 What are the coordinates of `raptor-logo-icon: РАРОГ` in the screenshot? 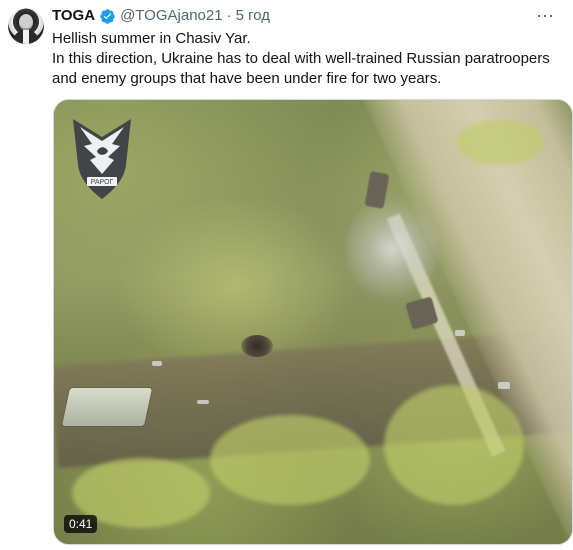 It's located at (102, 159).